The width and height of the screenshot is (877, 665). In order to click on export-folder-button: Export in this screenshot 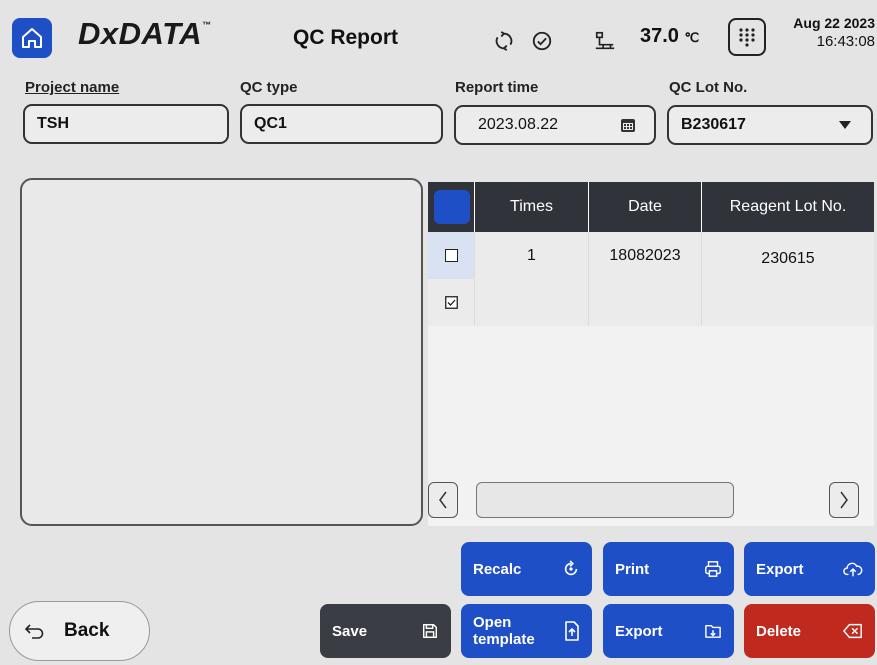, I will do `click(668, 631)`.